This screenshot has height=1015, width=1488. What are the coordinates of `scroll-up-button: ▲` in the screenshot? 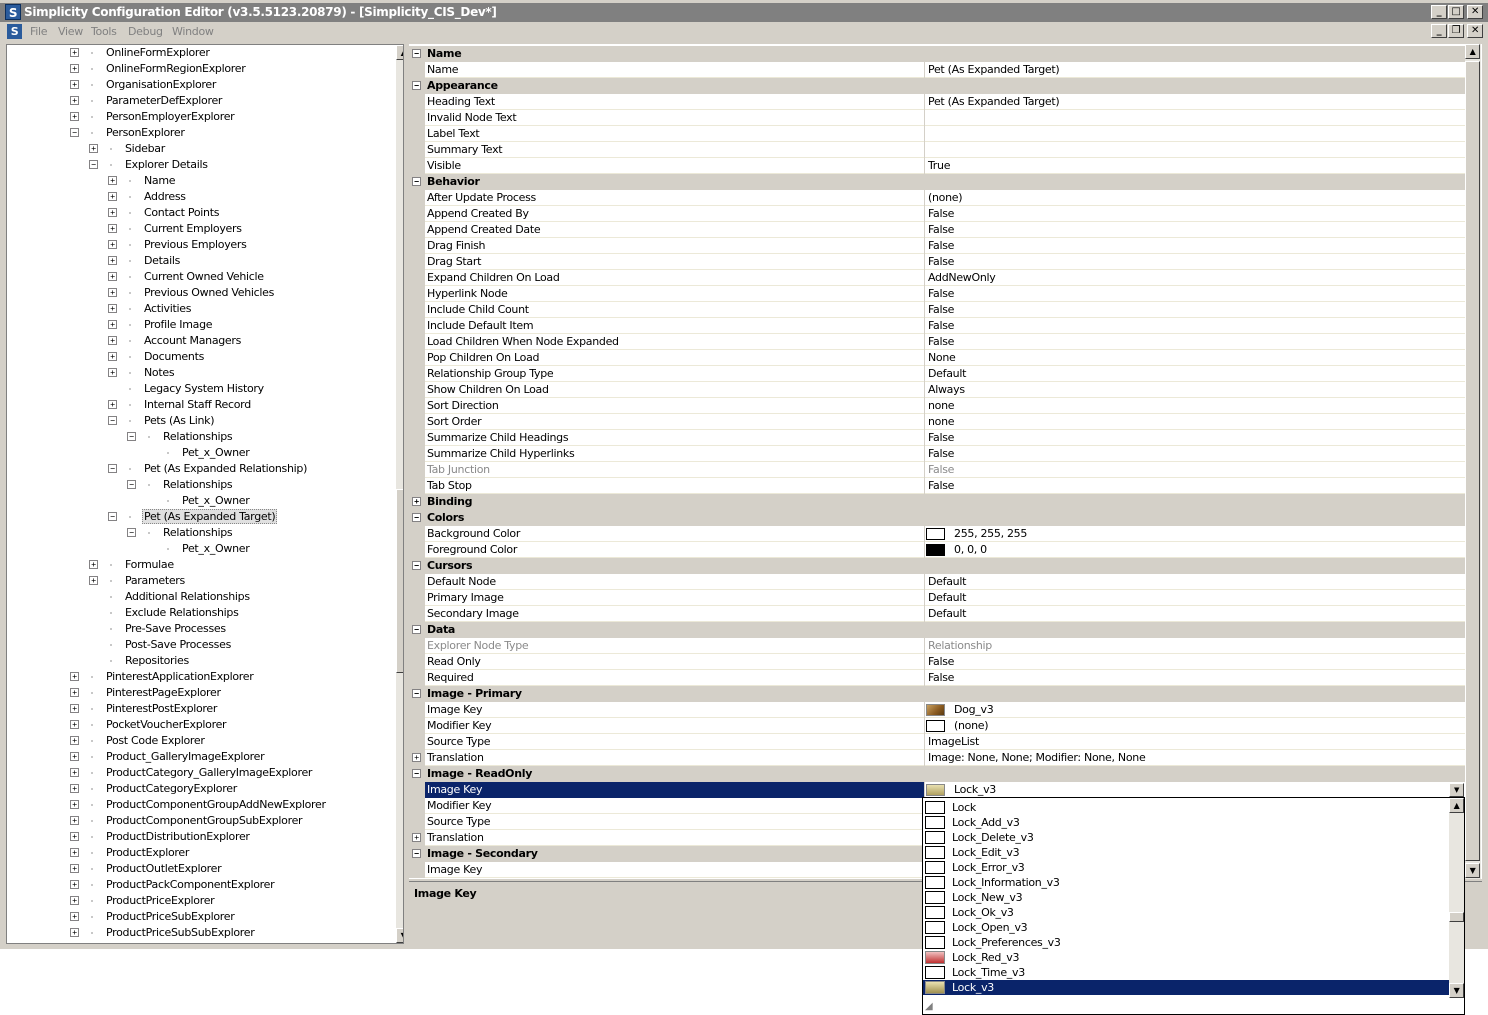 It's located at (399, 52).